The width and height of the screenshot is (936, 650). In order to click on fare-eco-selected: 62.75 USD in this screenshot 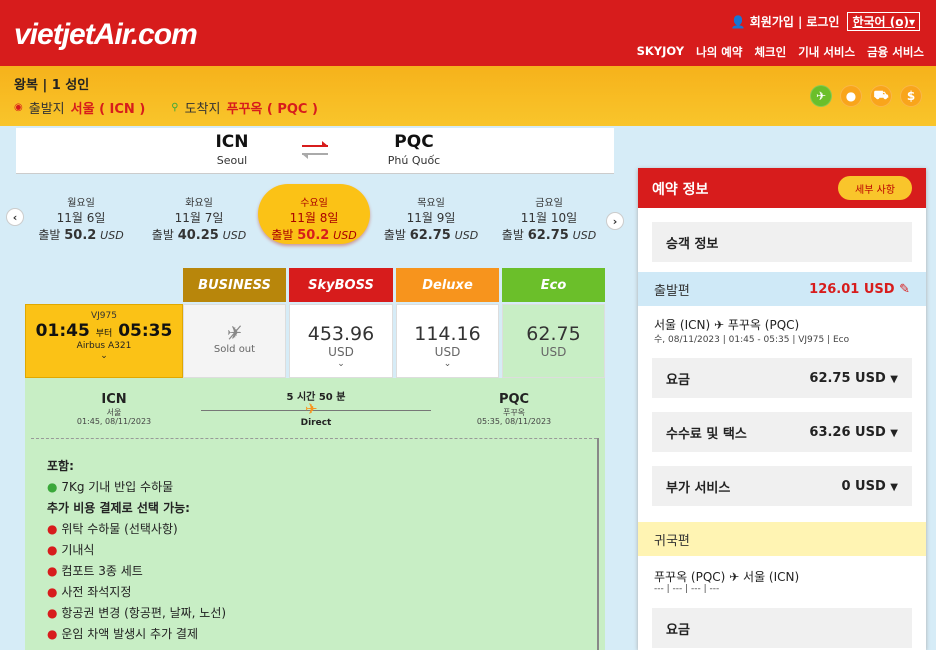, I will do `click(553, 341)`.